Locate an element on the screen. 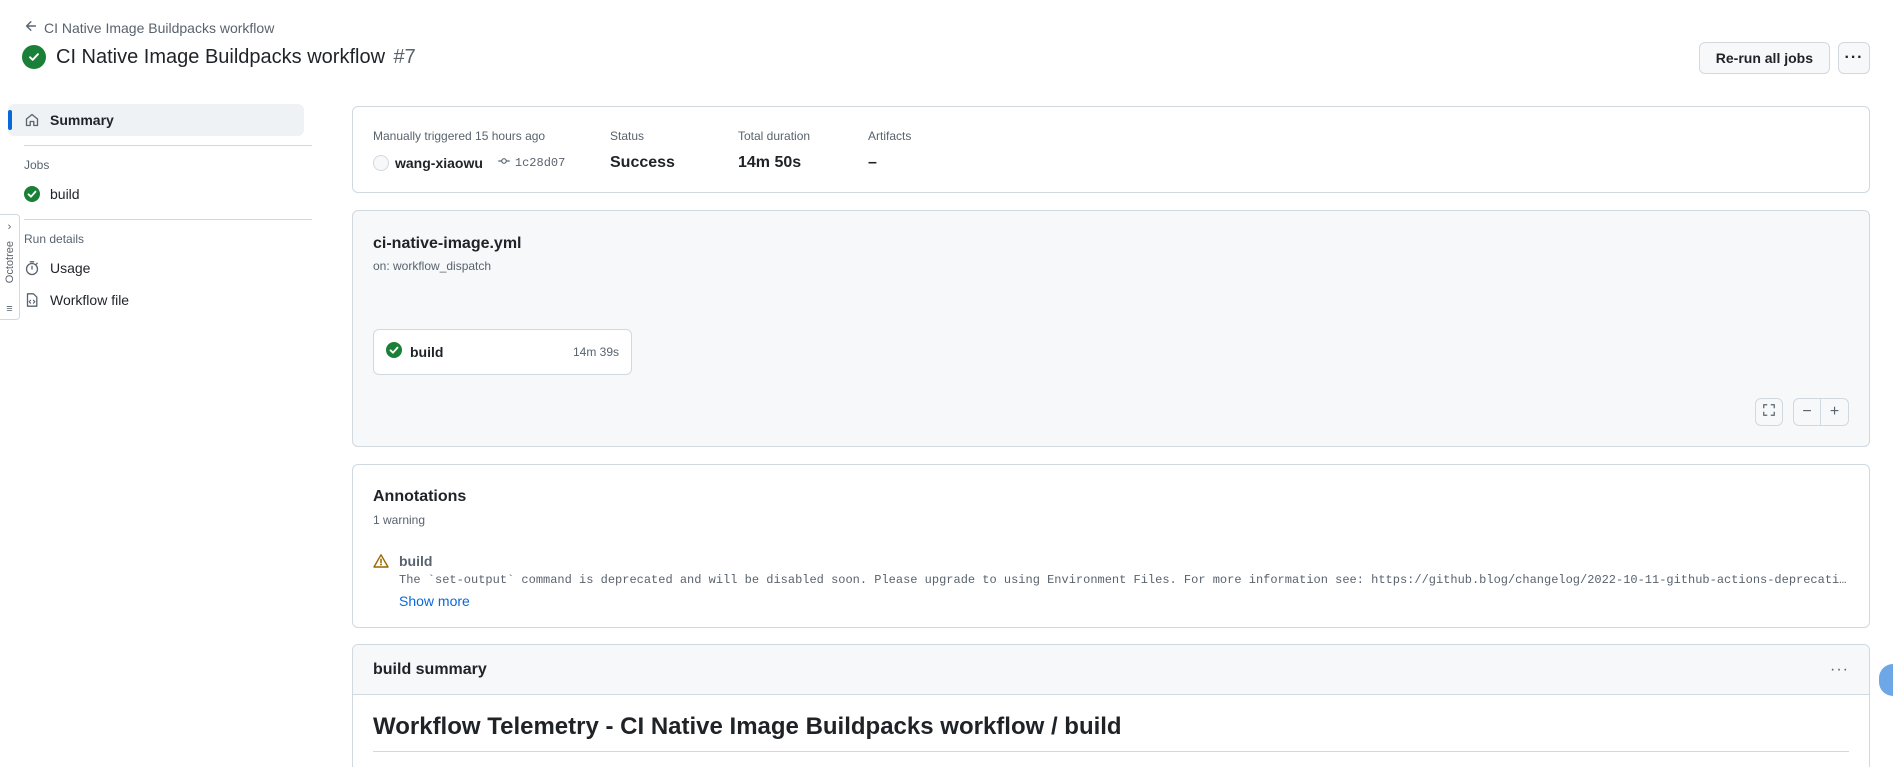 This screenshot has height=767, width=1893. build-summary-menu-button: ··· is located at coordinates (1839, 670).